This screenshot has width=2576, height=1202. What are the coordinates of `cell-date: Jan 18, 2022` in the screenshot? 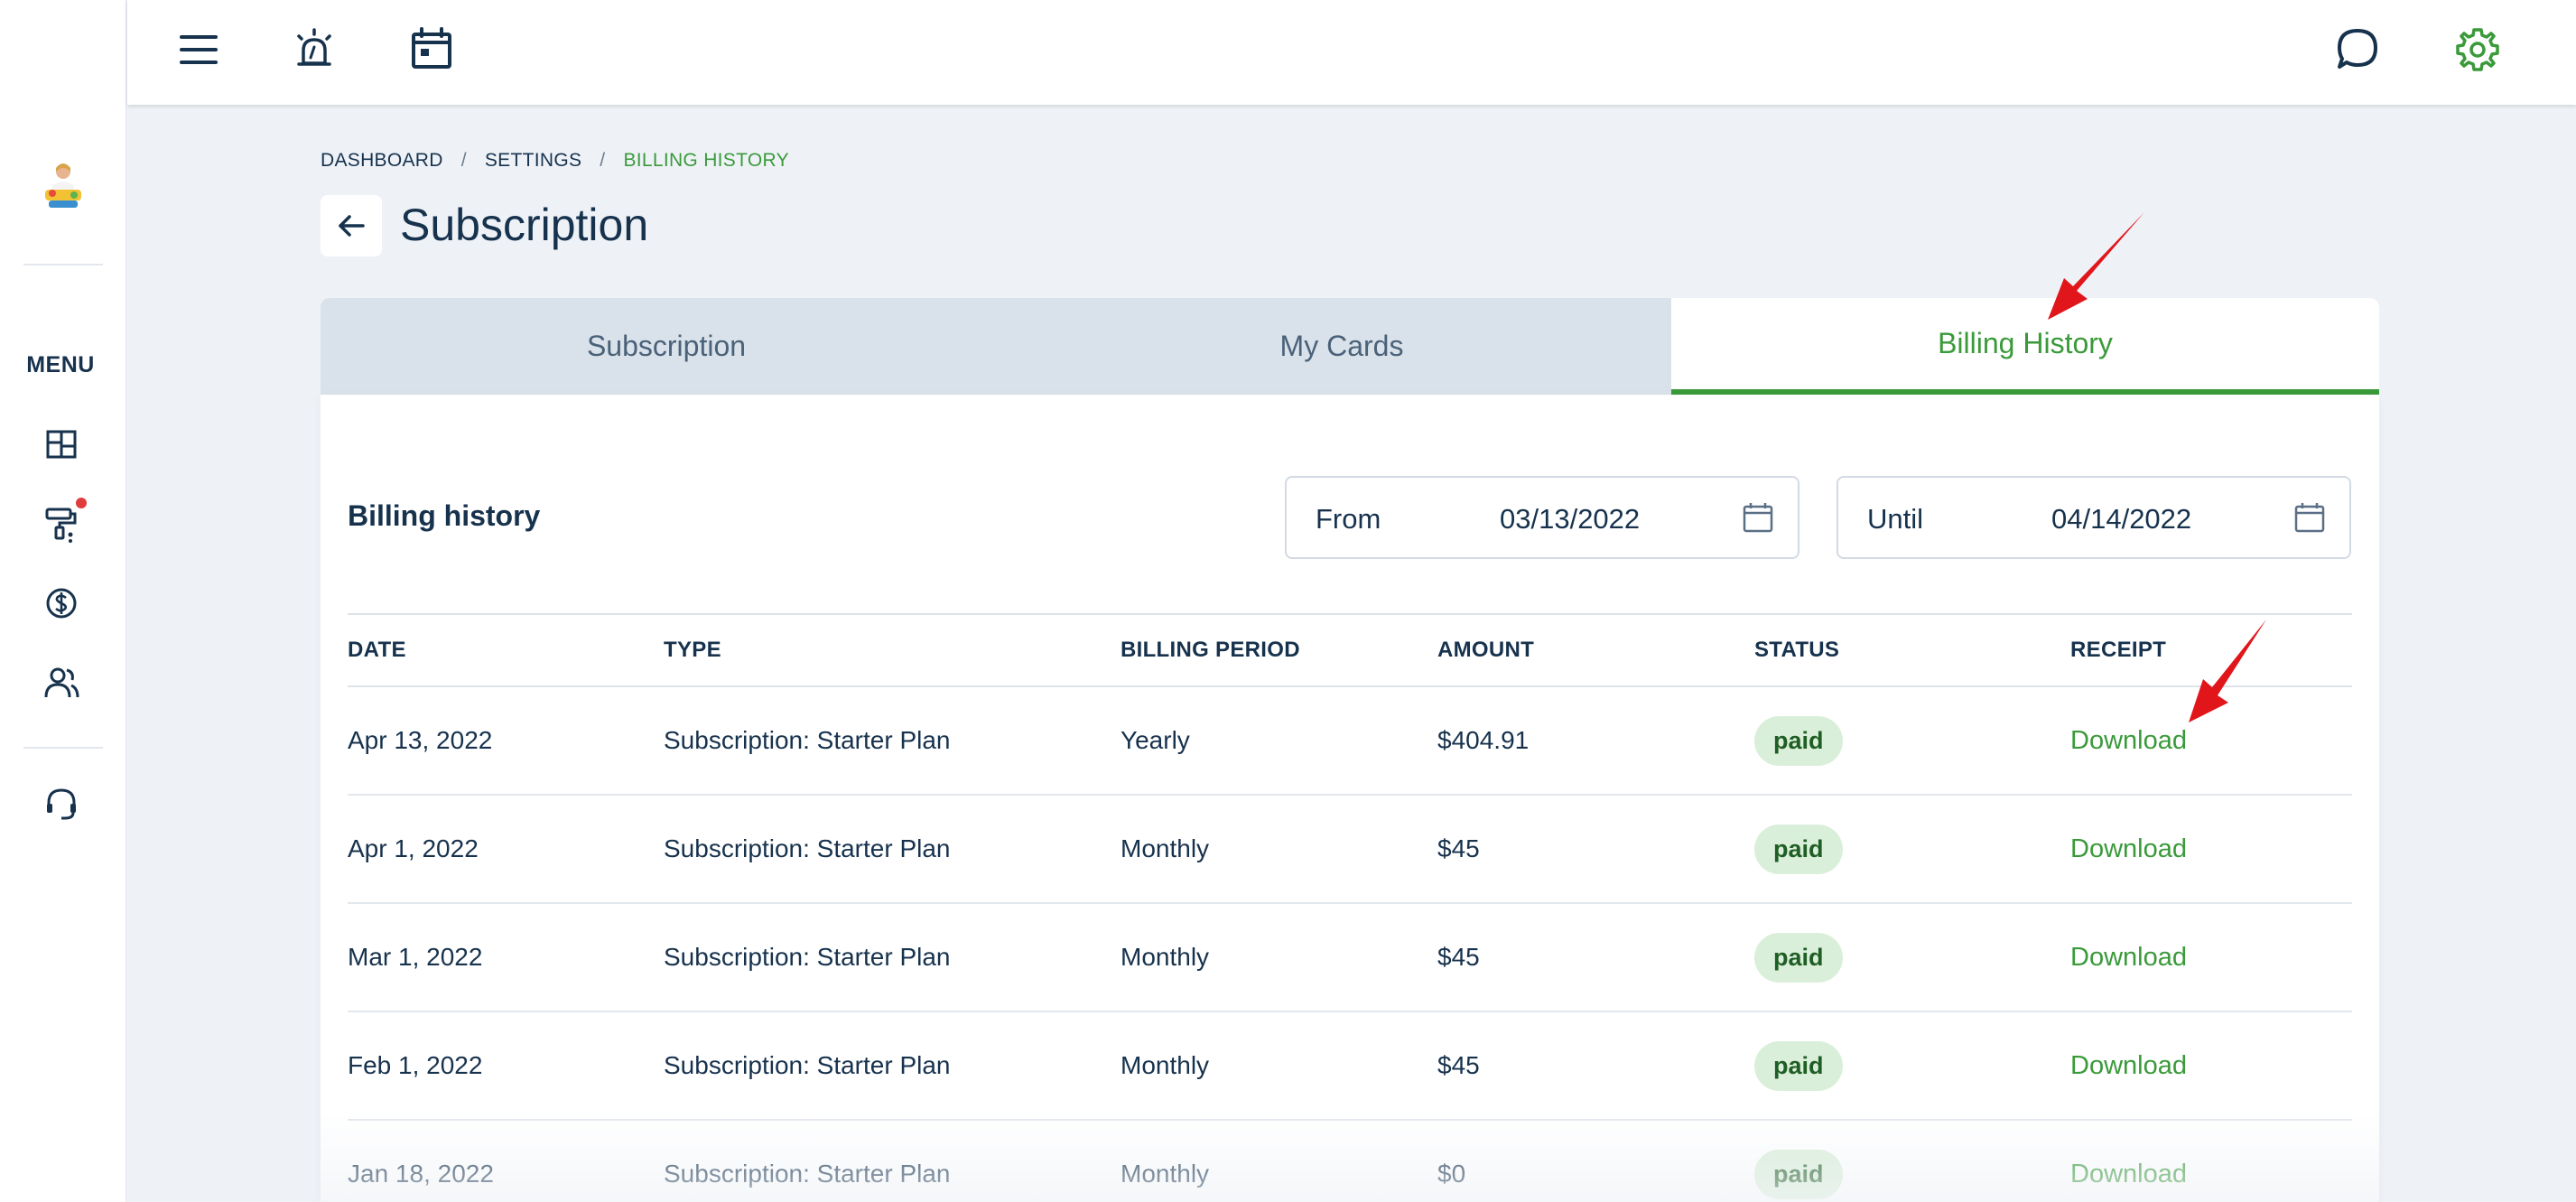 It's located at (506, 1161).